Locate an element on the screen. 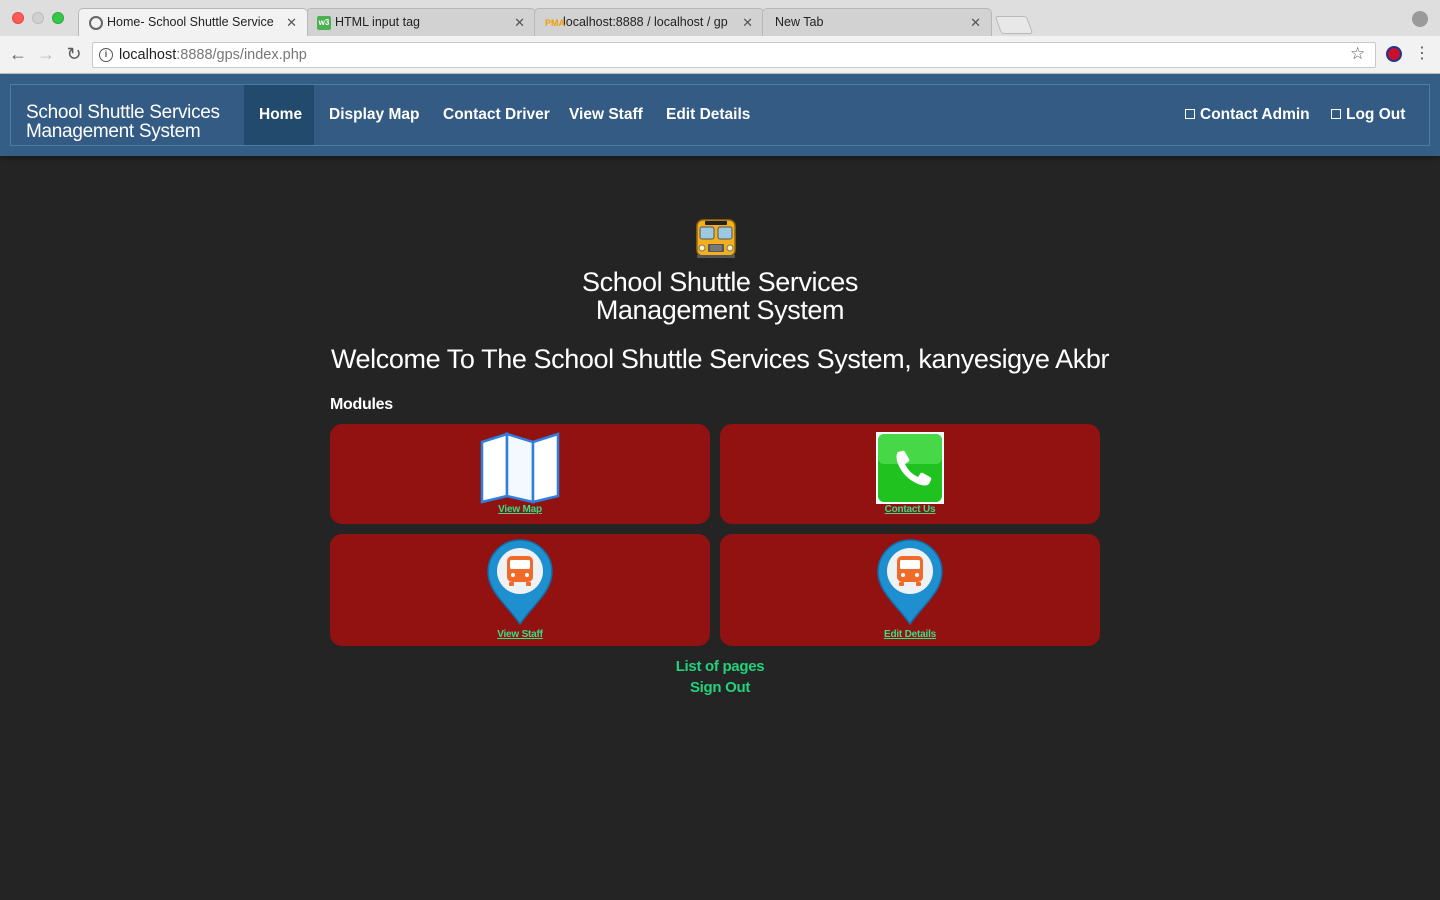  extension-icon is located at coordinates (1394, 54).